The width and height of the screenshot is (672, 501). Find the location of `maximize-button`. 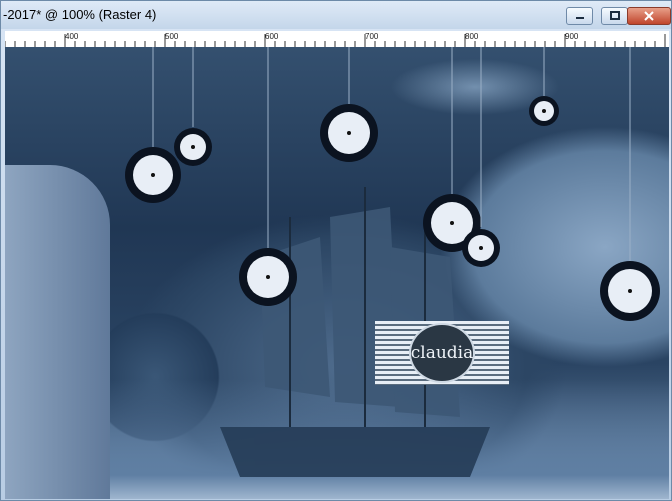

maximize-button is located at coordinates (614, 16).